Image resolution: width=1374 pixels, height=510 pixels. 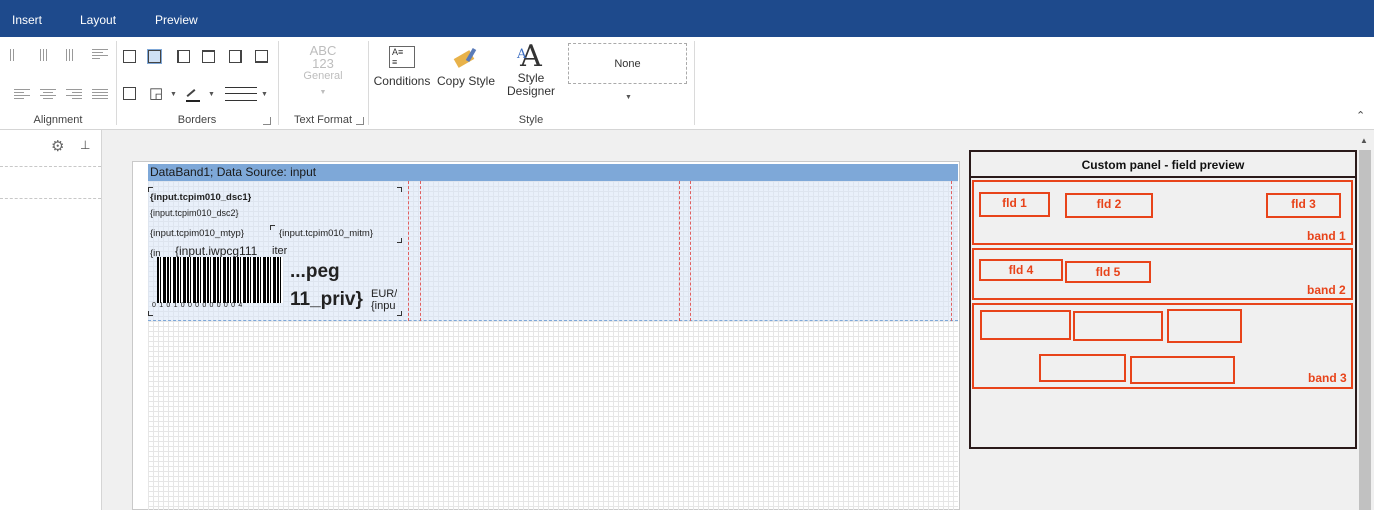 What do you see at coordinates (384, 294) in the screenshot?
I see `field-eur: EUR/` at bounding box center [384, 294].